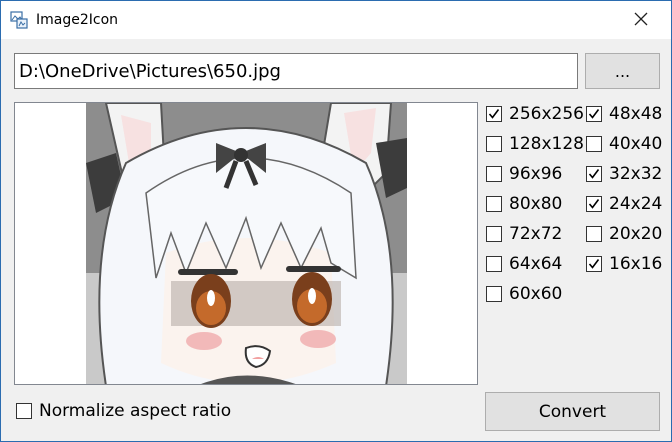  I want to click on size-option-256: 256x256, so click(535, 114).